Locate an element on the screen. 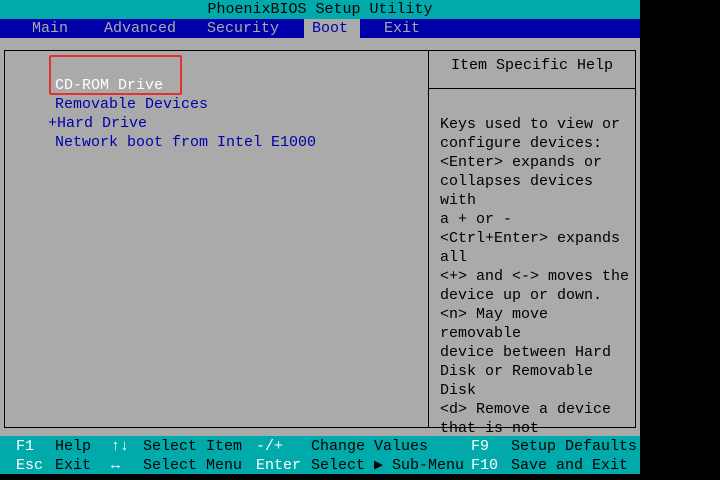 The image size is (720, 480). help-line: <n> May move removable is located at coordinates (494, 324).